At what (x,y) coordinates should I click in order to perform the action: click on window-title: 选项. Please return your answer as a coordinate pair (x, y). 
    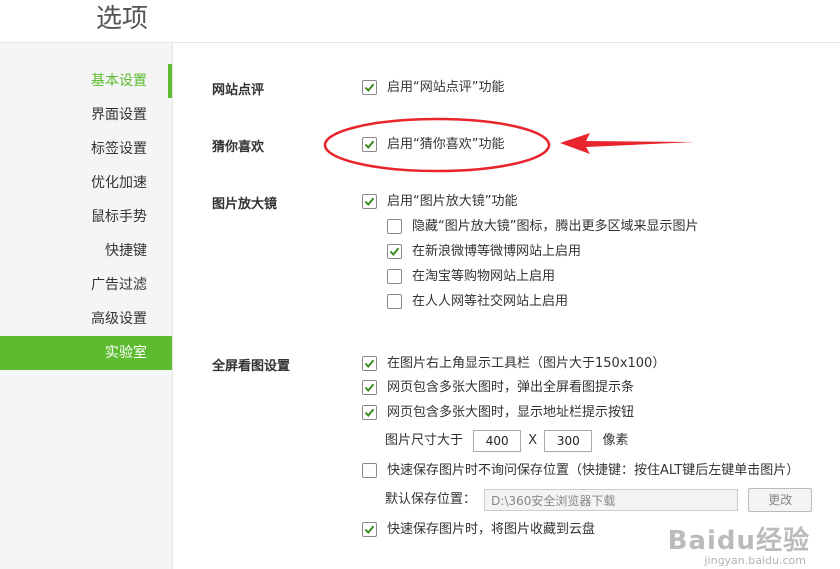
    Looking at the image, I should click on (122, 19).